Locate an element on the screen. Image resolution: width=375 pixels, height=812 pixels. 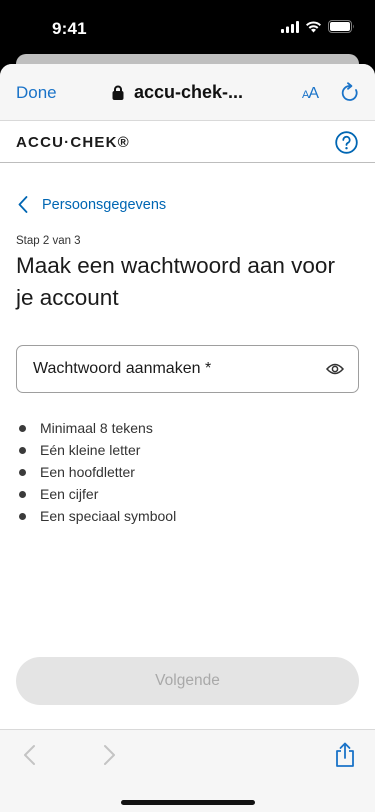
password-field-label: Wachtwoord aanmaken * is located at coordinates (122, 368).